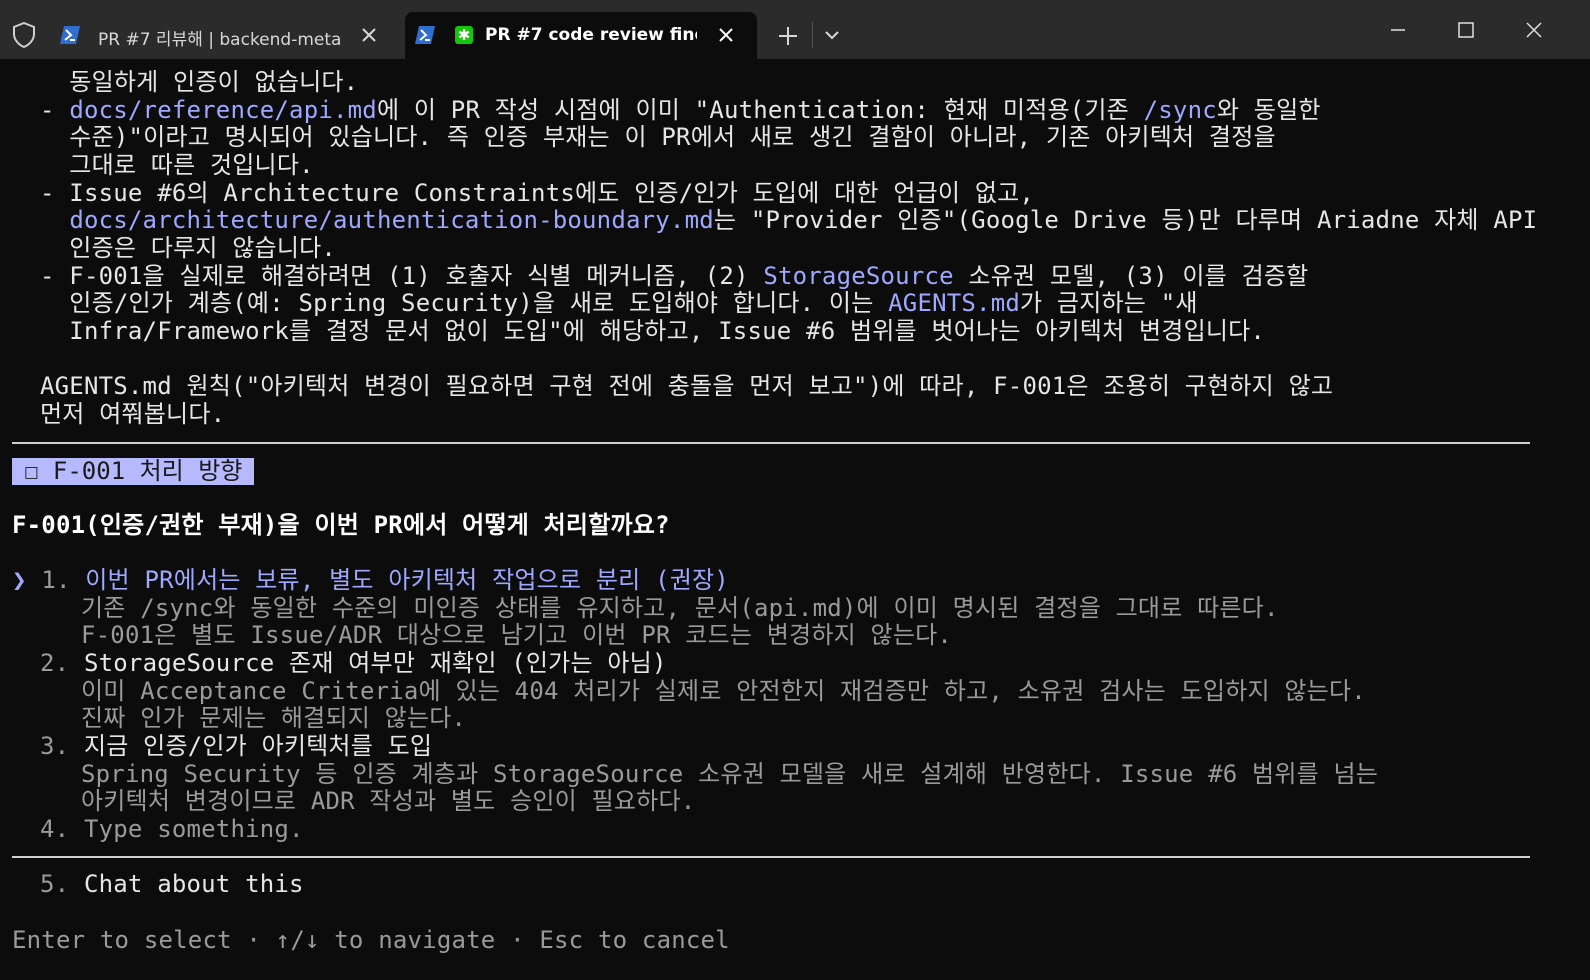 This screenshot has height=980, width=1590. What do you see at coordinates (188, 248) in the screenshot?
I see `text-line: 인증은 다루지 않습니다.` at bounding box center [188, 248].